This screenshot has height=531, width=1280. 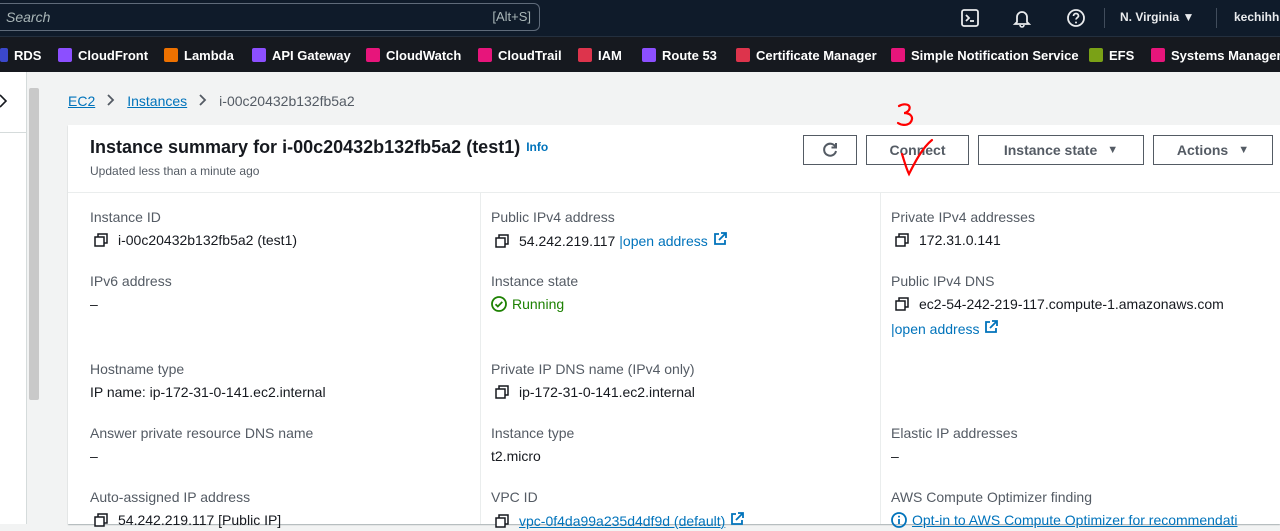 I want to click on service-cloudfront: CloudFront, so click(x=103, y=55).